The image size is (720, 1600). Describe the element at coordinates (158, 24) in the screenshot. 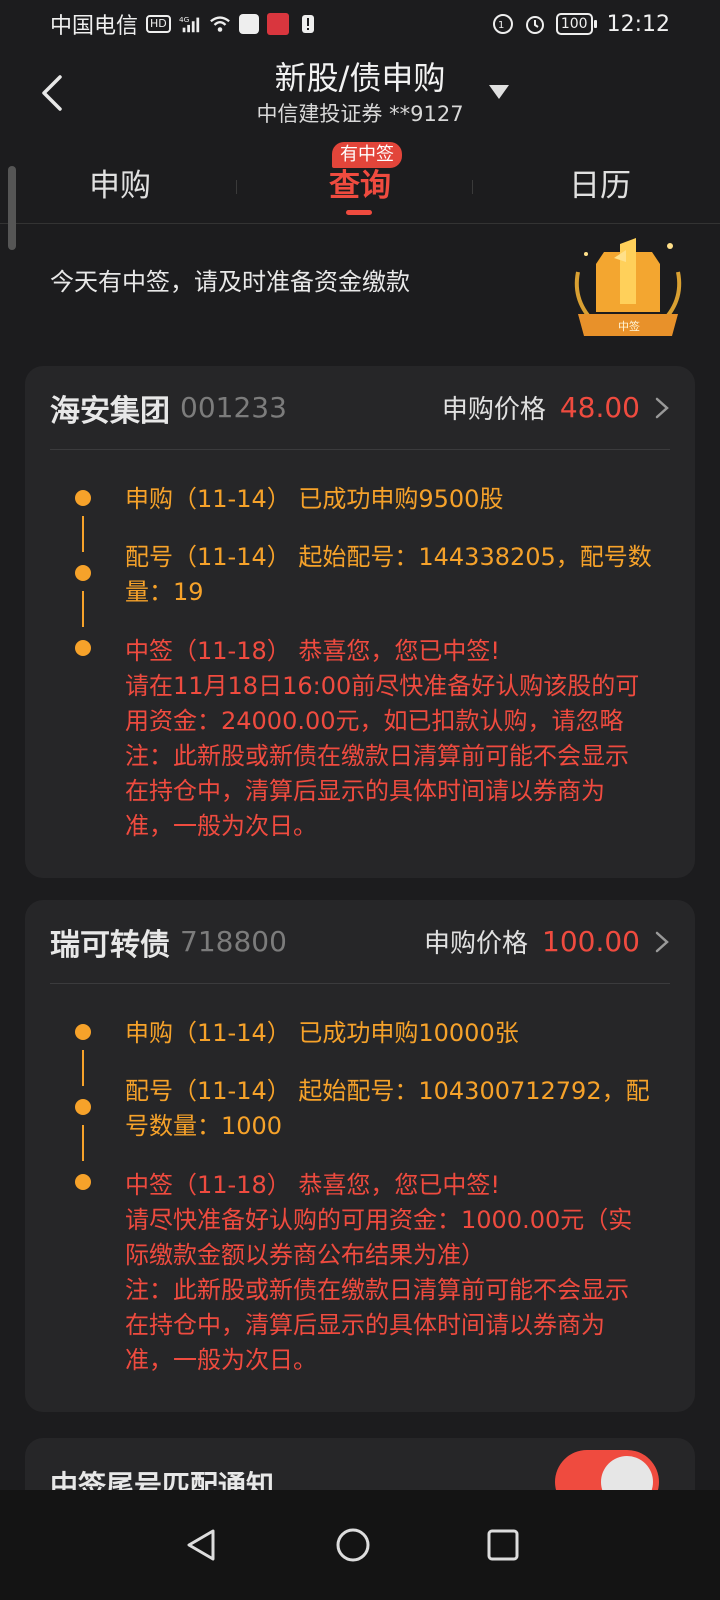

I see `hd-icon: HD` at that location.